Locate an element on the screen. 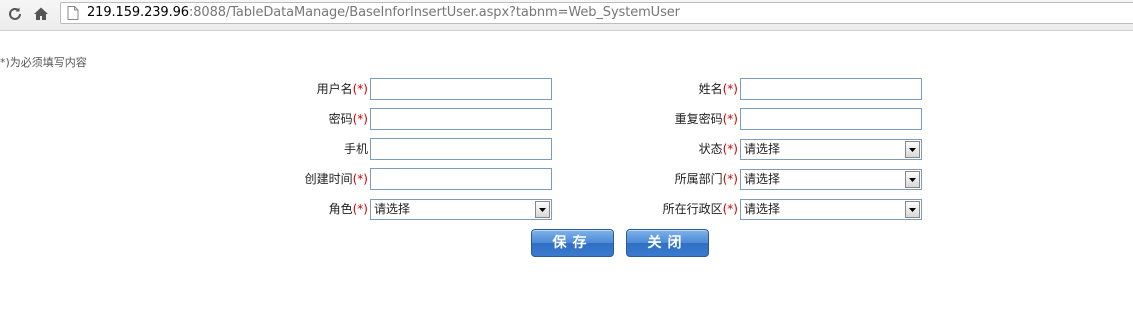  district-select: 请选择 is located at coordinates (831, 209).